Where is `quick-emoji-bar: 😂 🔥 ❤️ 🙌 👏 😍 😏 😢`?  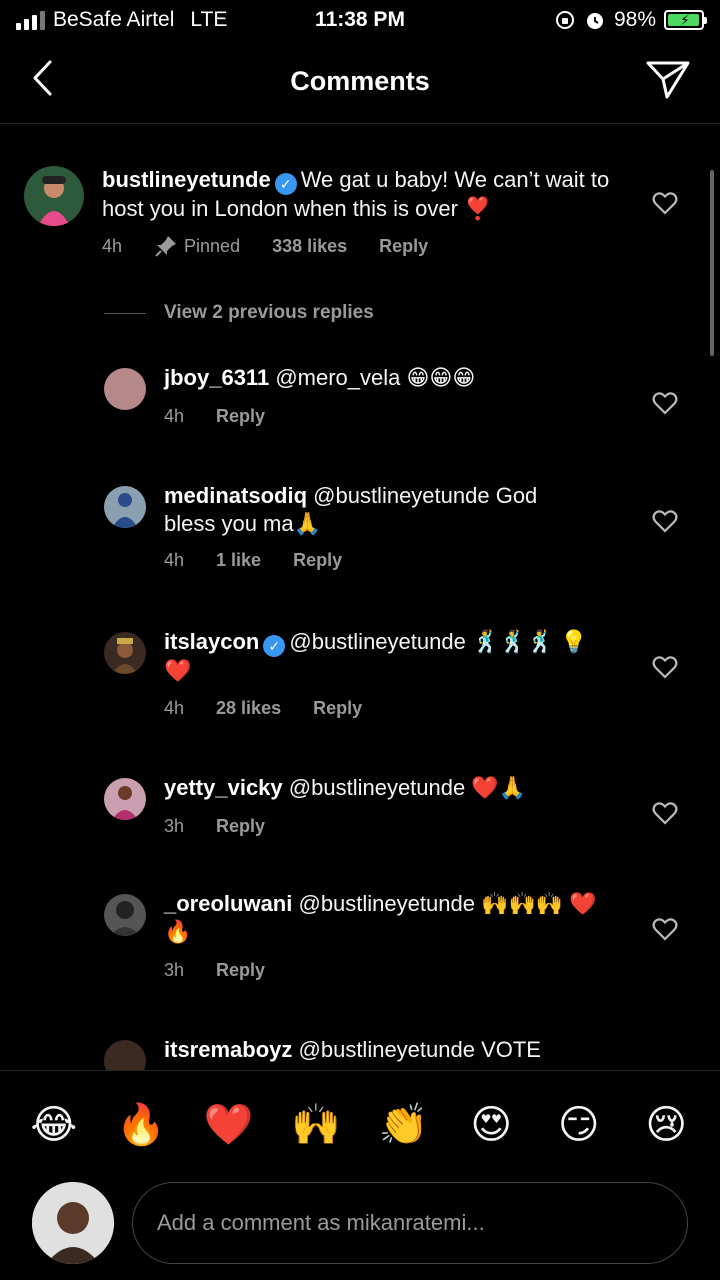 quick-emoji-bar: 😂 🔥 ❤️ 🙌 👏 😍 😏 😢 is located at coordinates (360, 1124).